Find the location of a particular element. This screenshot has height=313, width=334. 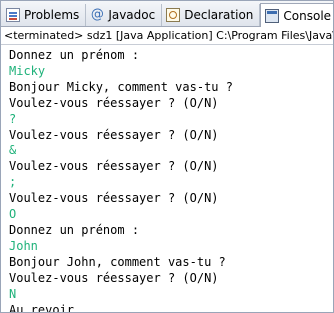

tab-declaration: Declaration is located at coordinates (211, 15).